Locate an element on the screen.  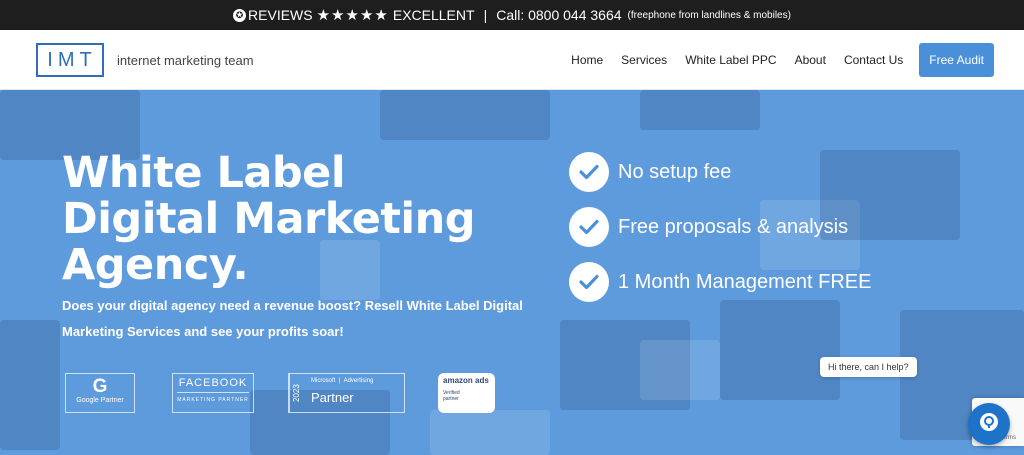
chat-greeting-bubble: Hi there, can I help? is located at coordinates (868, 367).